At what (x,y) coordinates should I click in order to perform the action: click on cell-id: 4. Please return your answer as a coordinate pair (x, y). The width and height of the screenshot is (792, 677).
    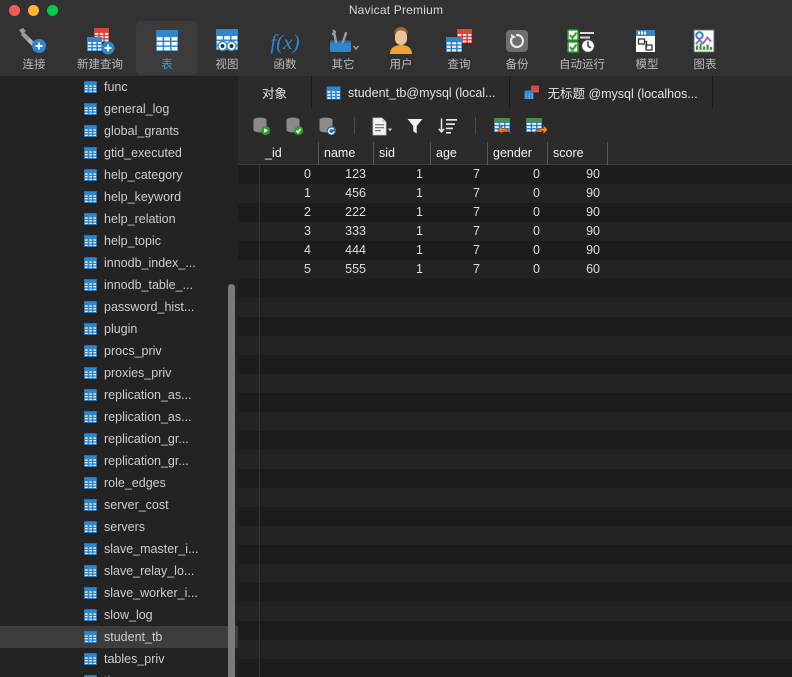
    Looking at the image, I should click on (285, 250).